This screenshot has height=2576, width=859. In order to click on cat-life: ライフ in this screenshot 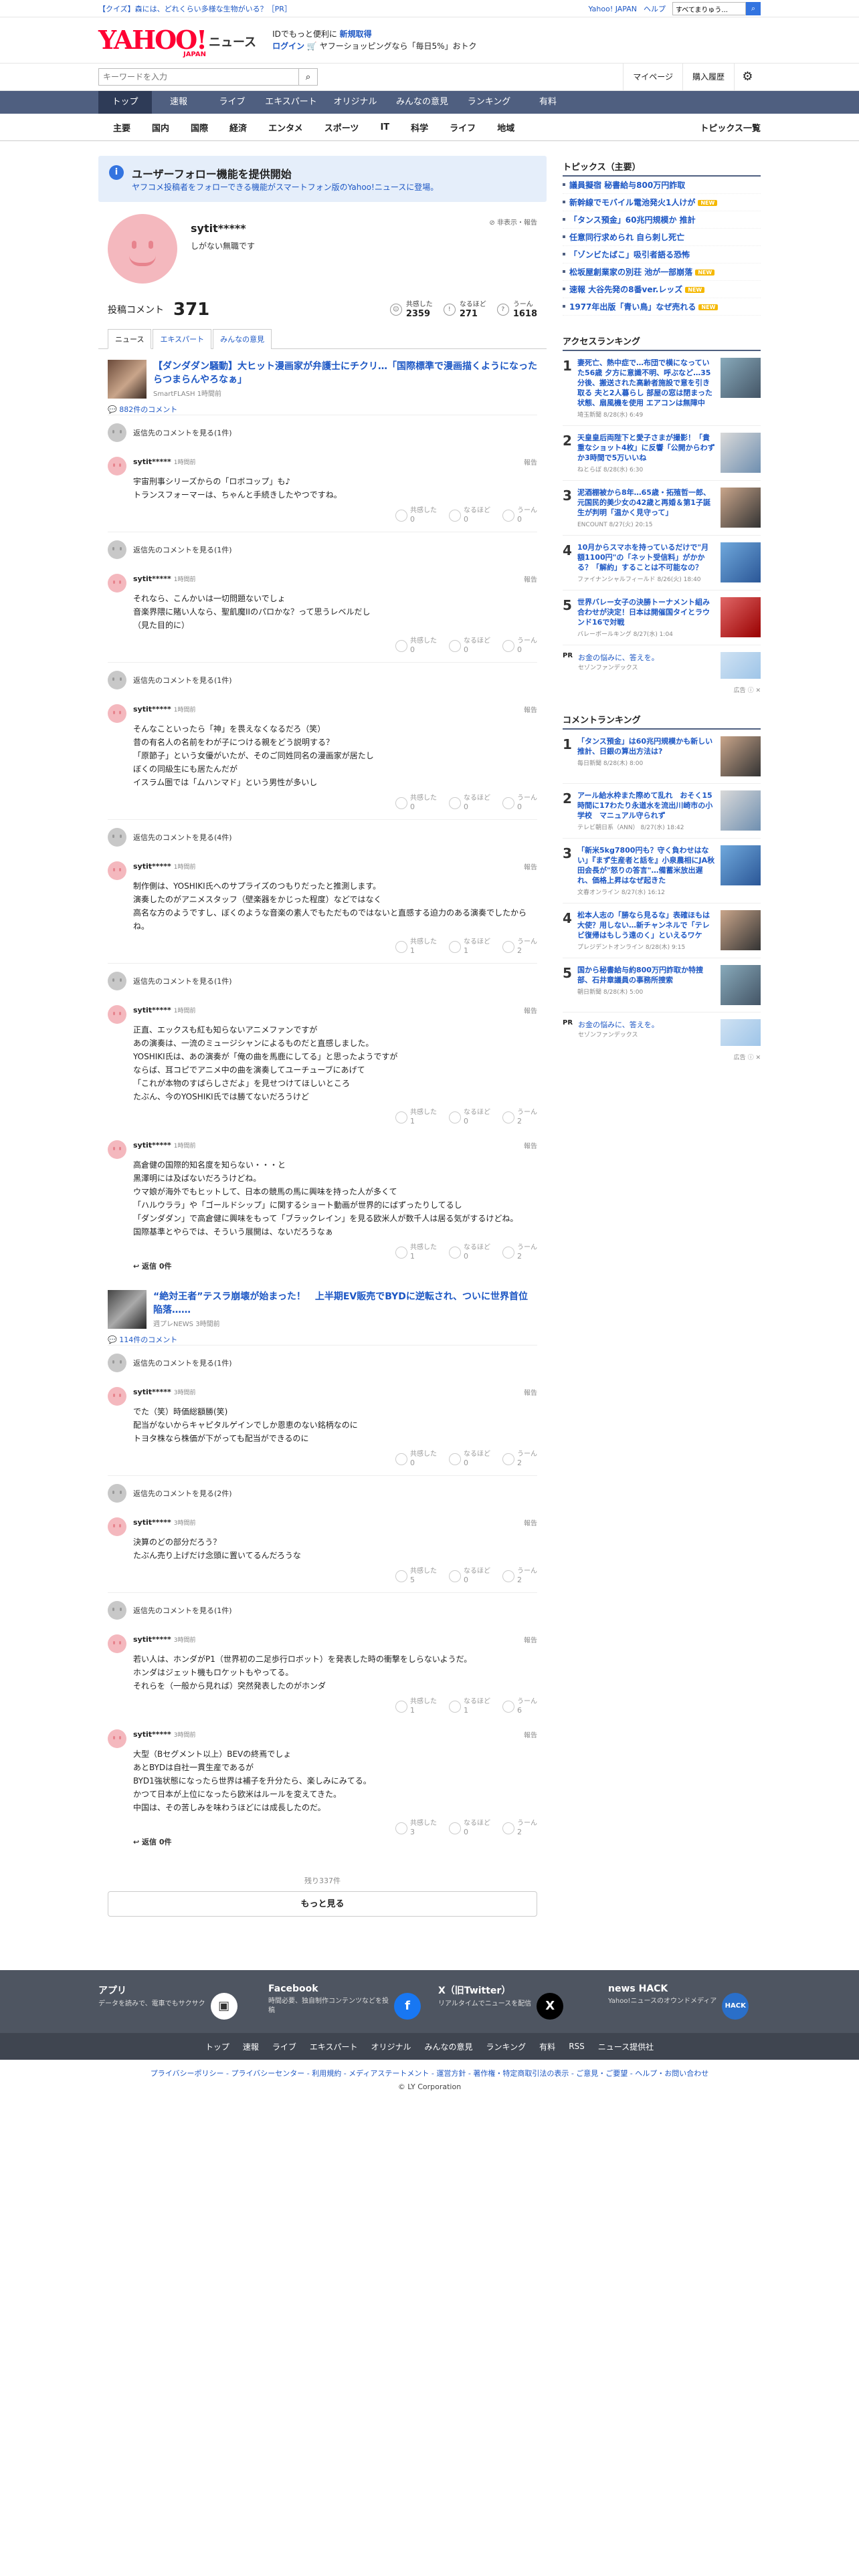, I will do `click(462, 128)`.